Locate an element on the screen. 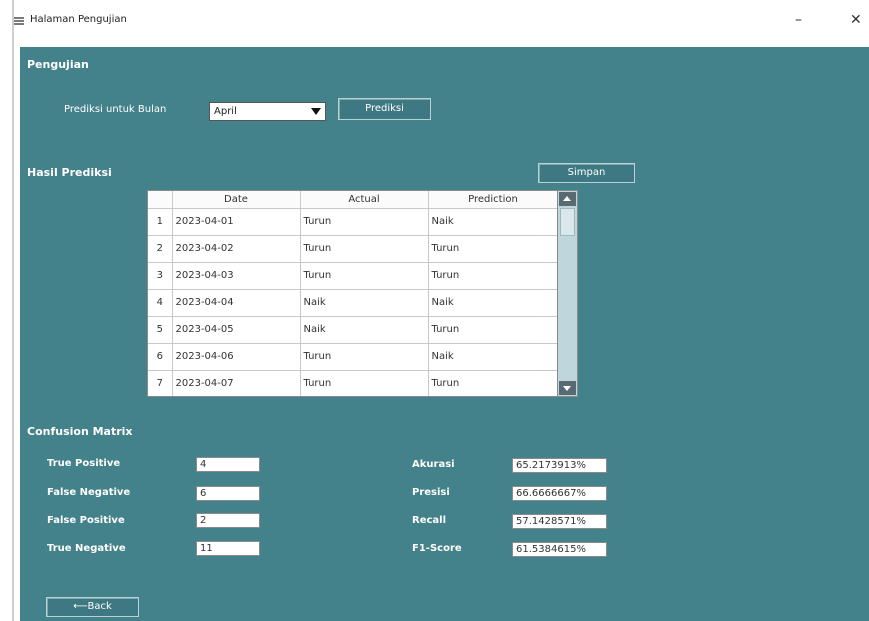 The height and width of the screenshot is (621, 869). true-negative-label: True Negative is located at coordinates (86, 548).